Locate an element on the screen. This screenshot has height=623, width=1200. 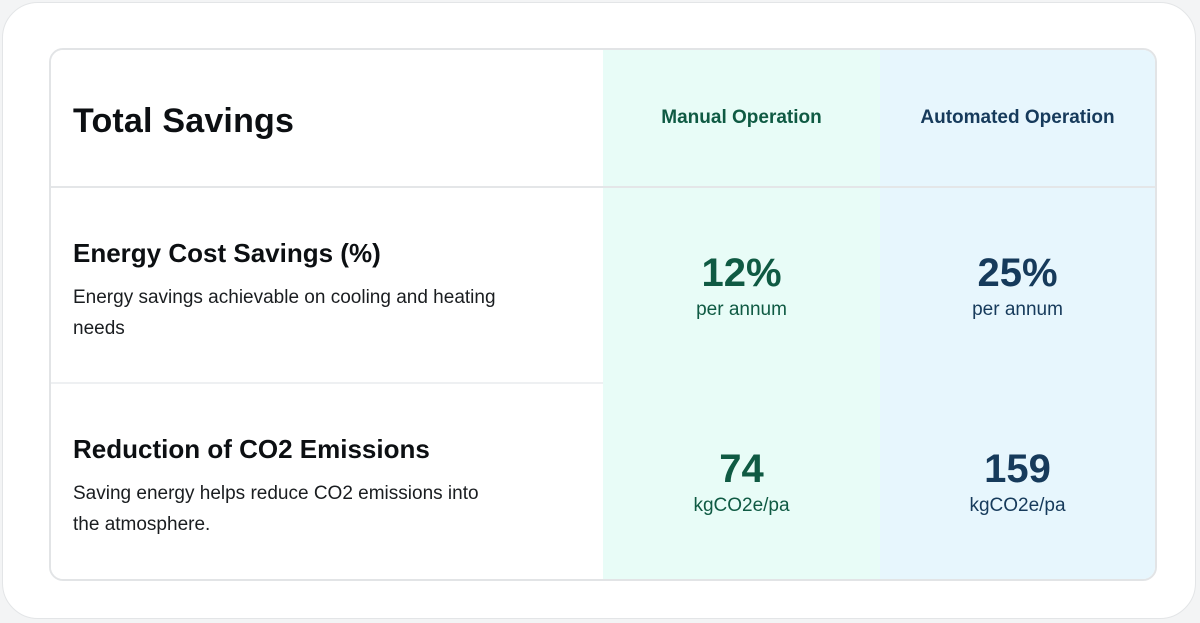
energy-savings-title: Energy Cost Savings (%) is located at coordinates (227, 253).